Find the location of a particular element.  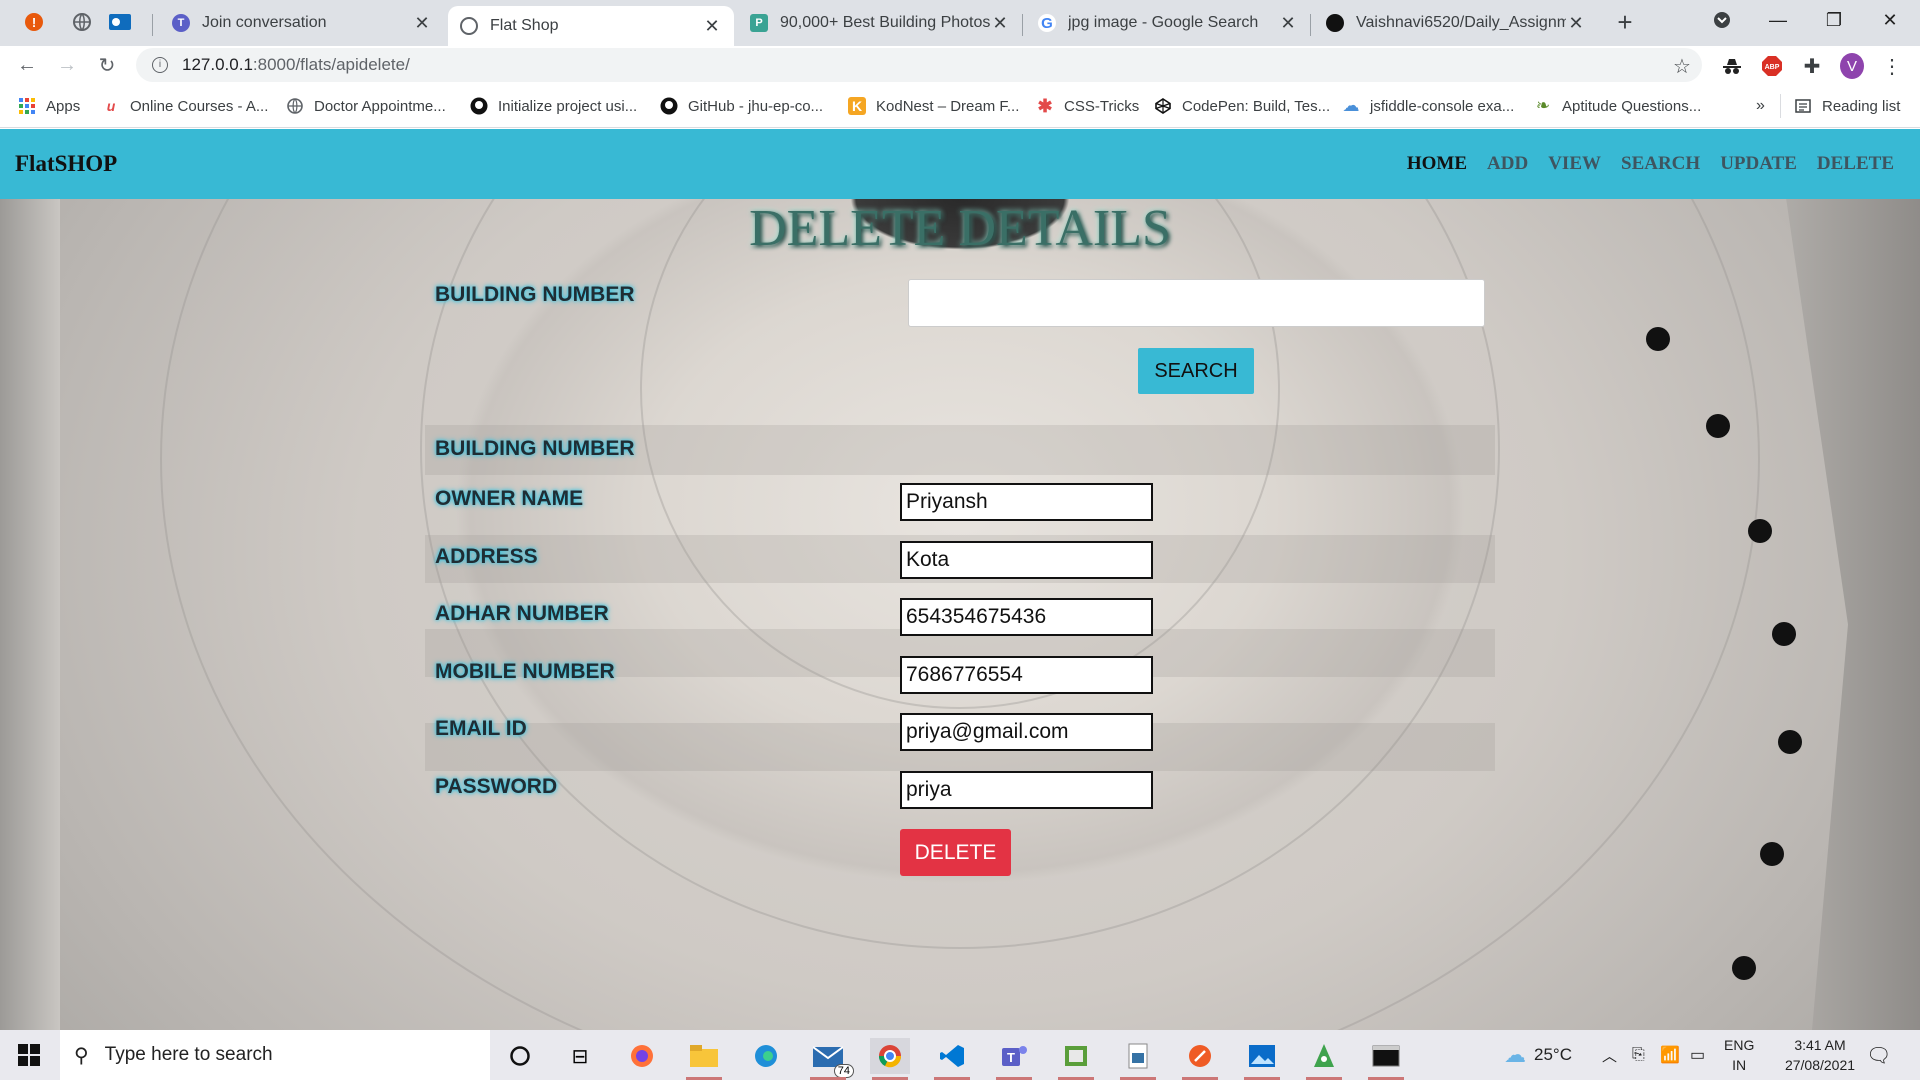

nav-delete-link: DELETE is located at coordinates (1855, 164).